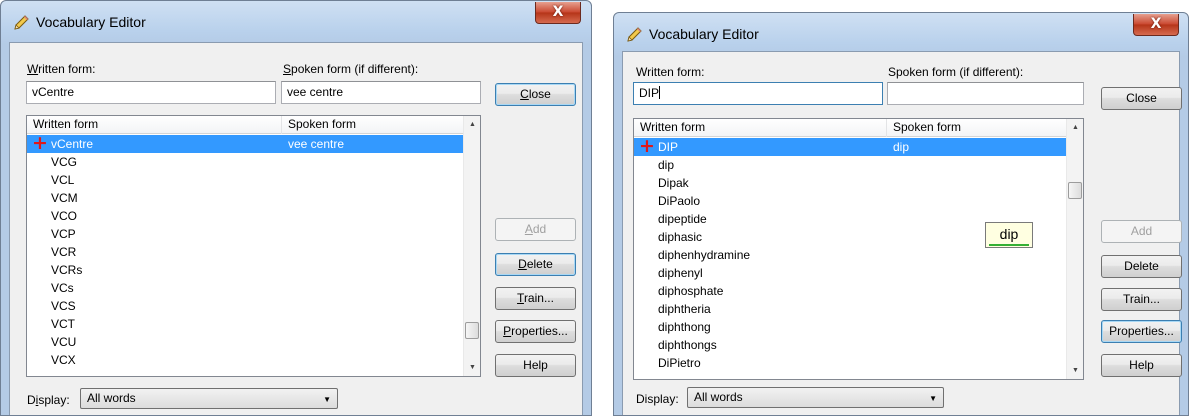  I want to click on spoken-form-input, so click(985, 93).